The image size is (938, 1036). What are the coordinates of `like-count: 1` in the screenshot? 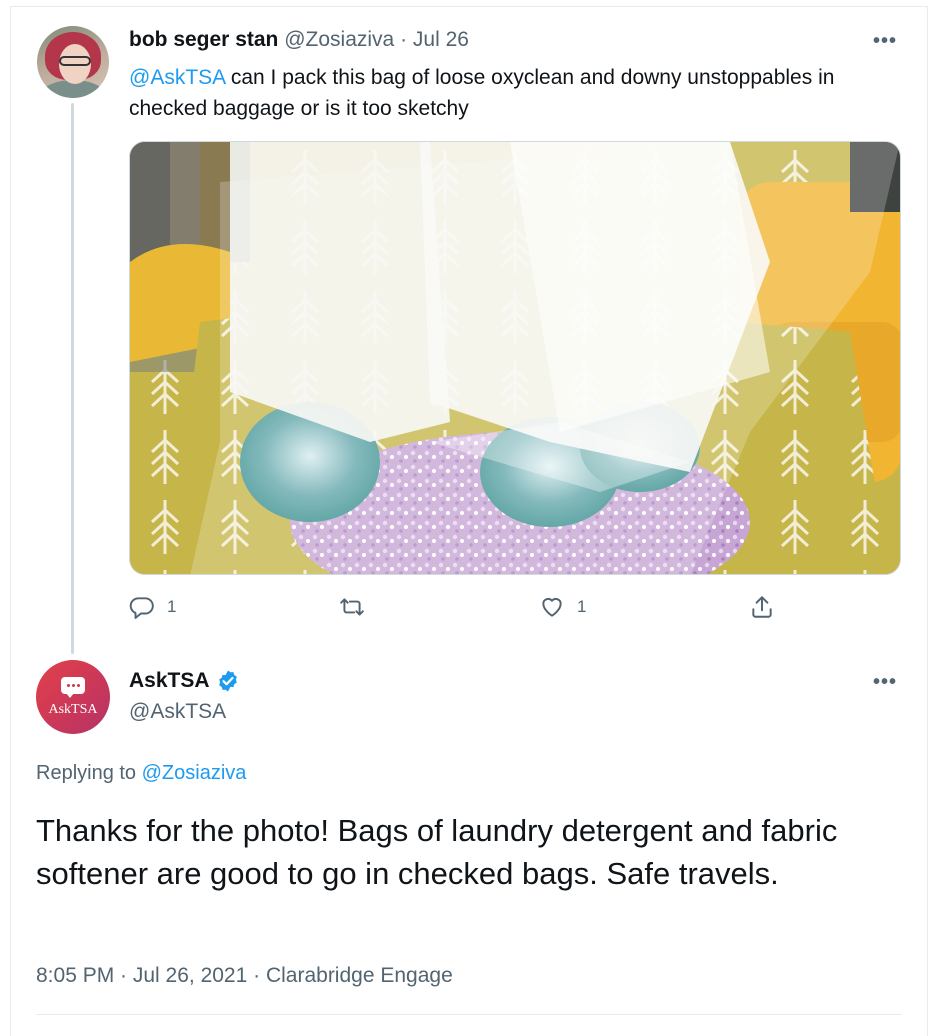 It's located at (582, 606).